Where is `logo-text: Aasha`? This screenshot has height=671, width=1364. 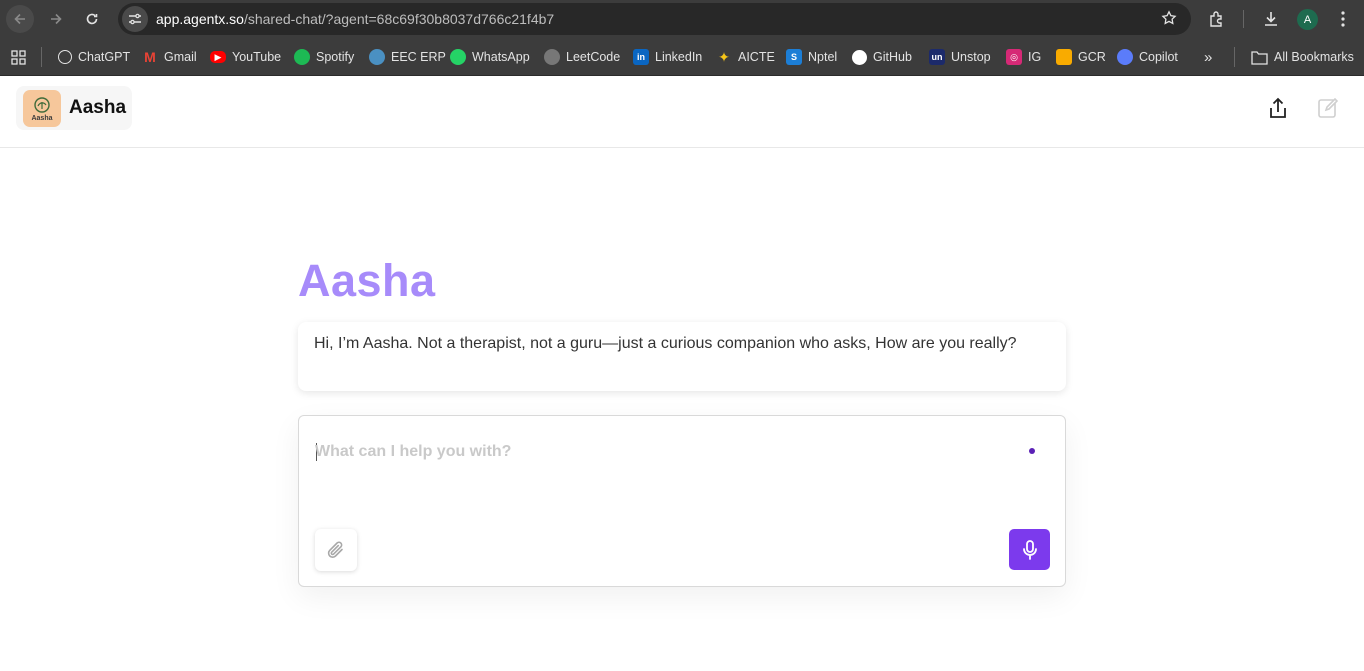 logo-text: Aasha is located at coordinates (42, 118).